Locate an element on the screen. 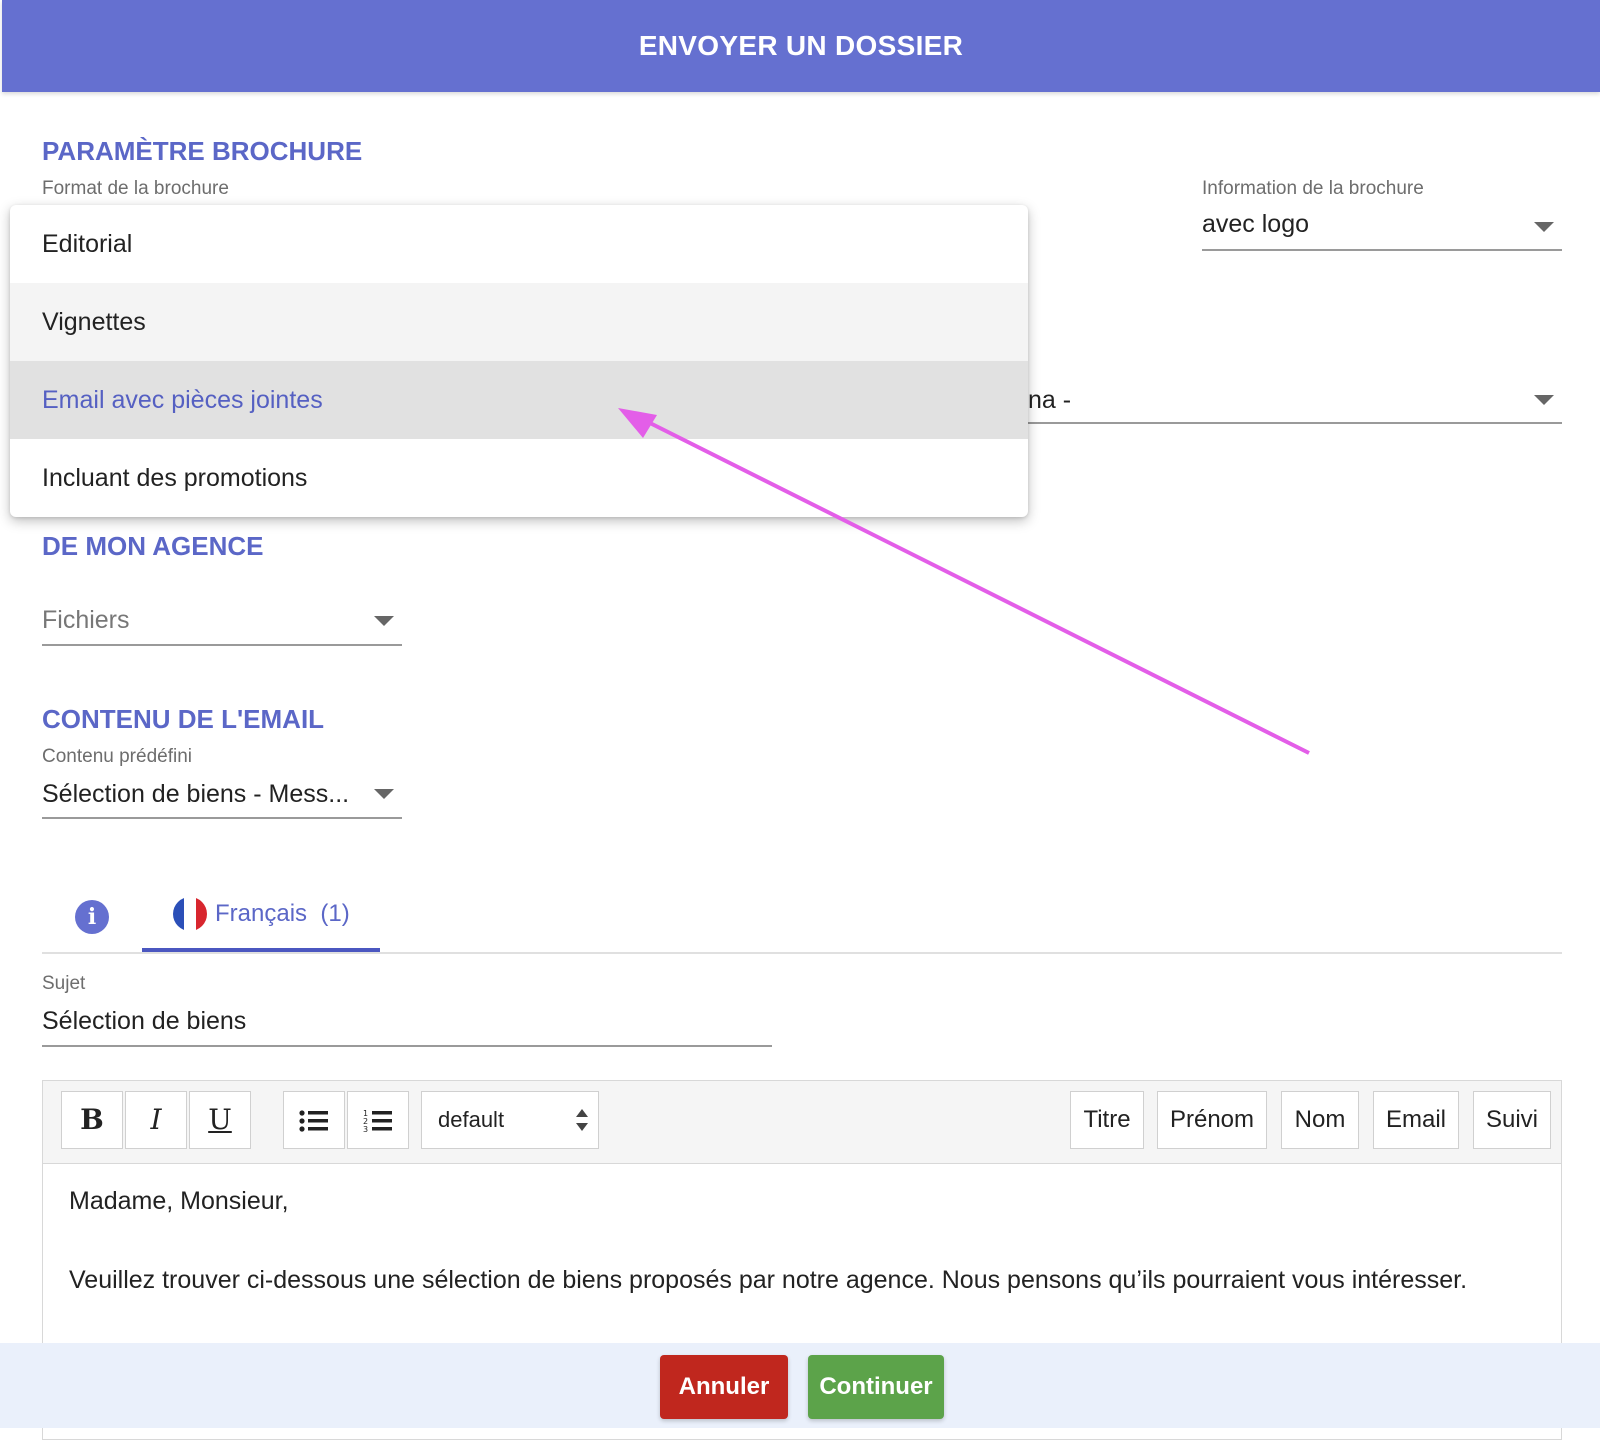  predefined-label: Contenu prédéfini is located at coordinates (117, 756).